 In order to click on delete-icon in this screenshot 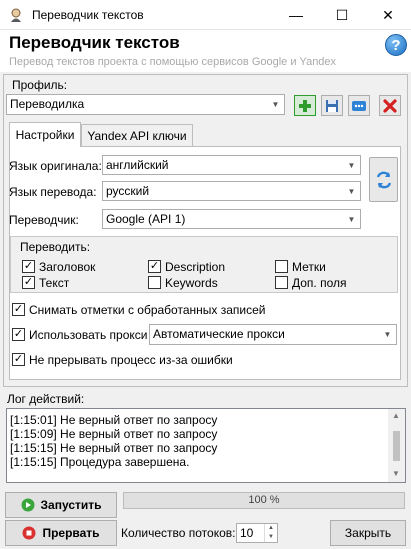, I will do `click(390, 105)`.